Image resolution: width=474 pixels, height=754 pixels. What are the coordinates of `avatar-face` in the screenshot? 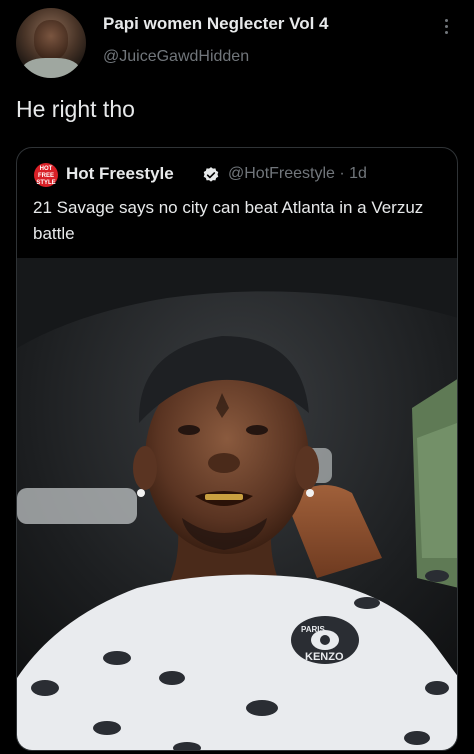 It's located at (51, 40).